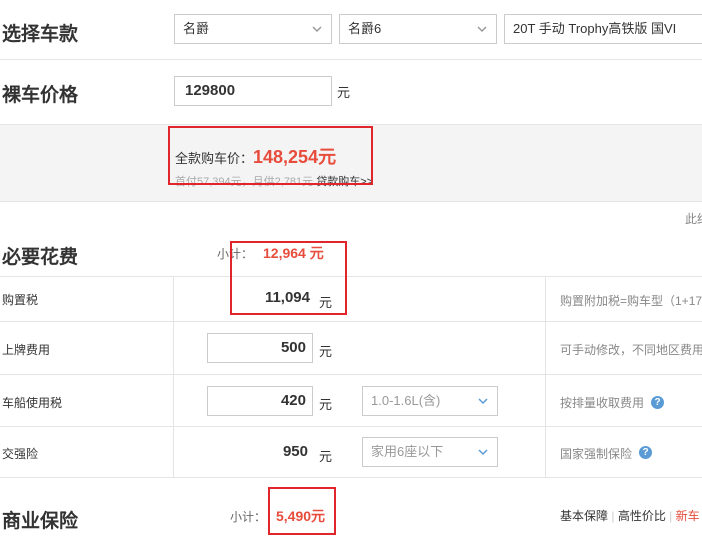 This screenshot has width=702, height=540. I want to click on brand-select: 名爵, so click(253, 29).